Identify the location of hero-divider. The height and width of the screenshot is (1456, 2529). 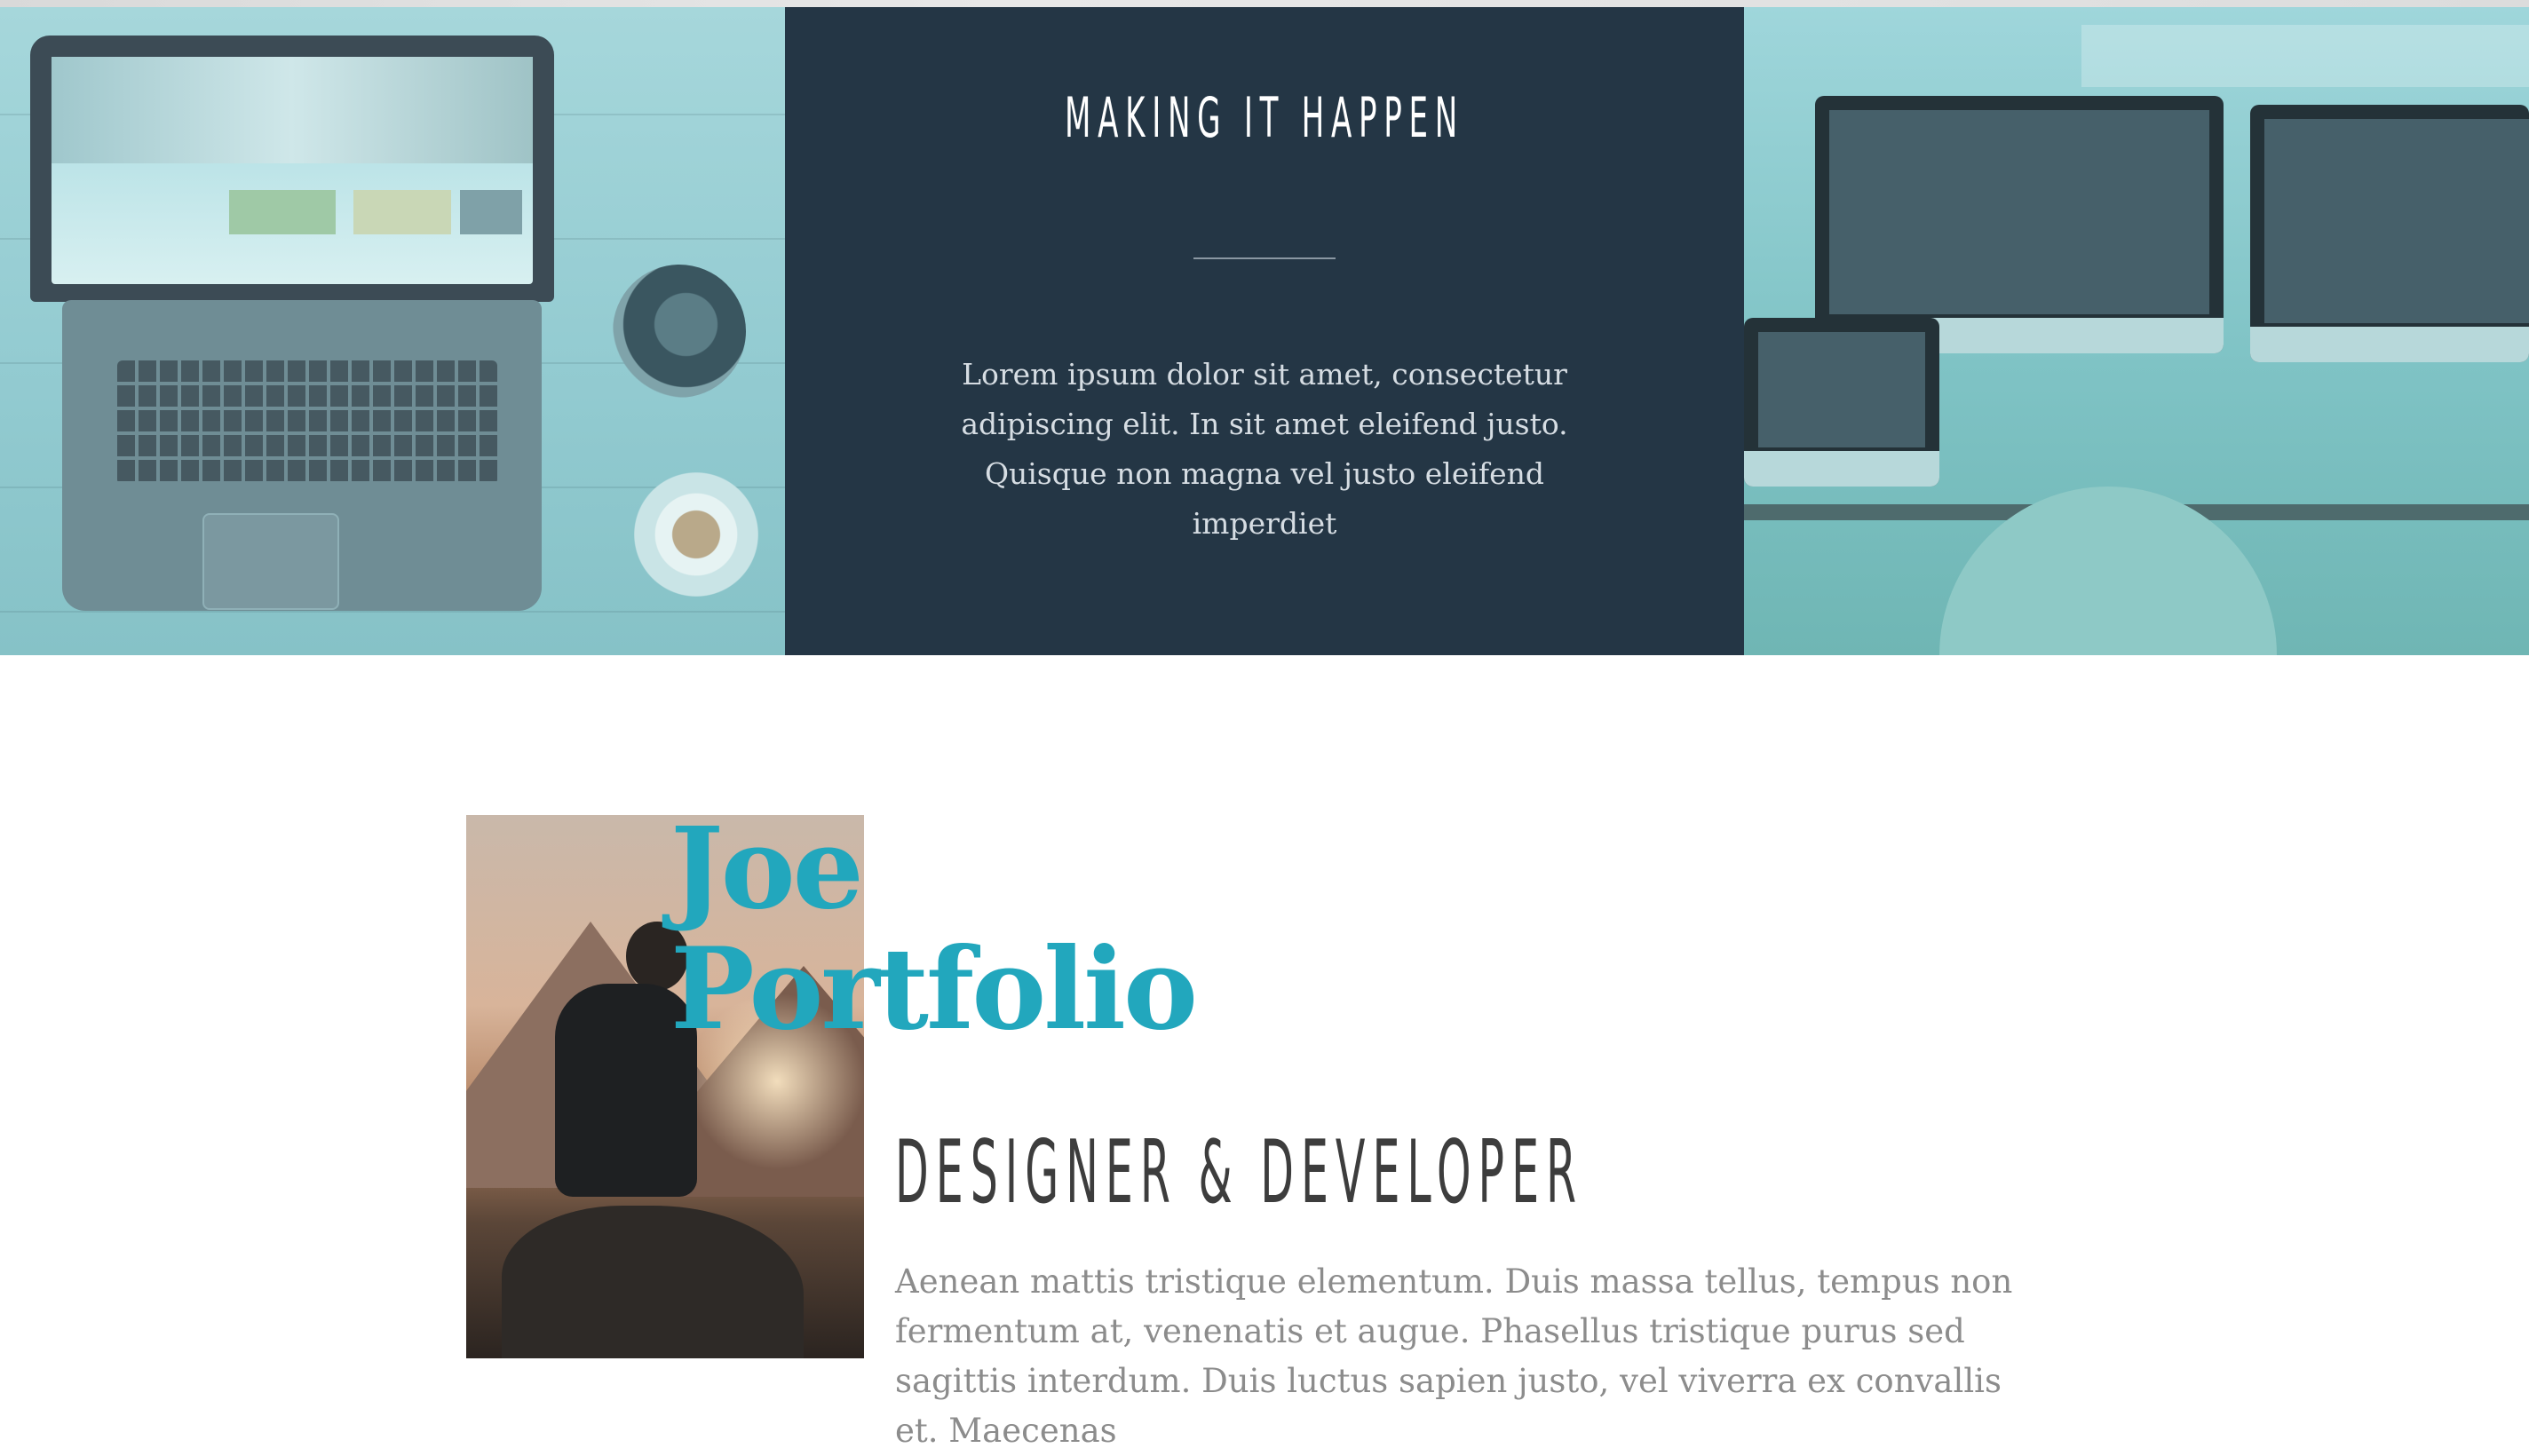
(1264, 258).